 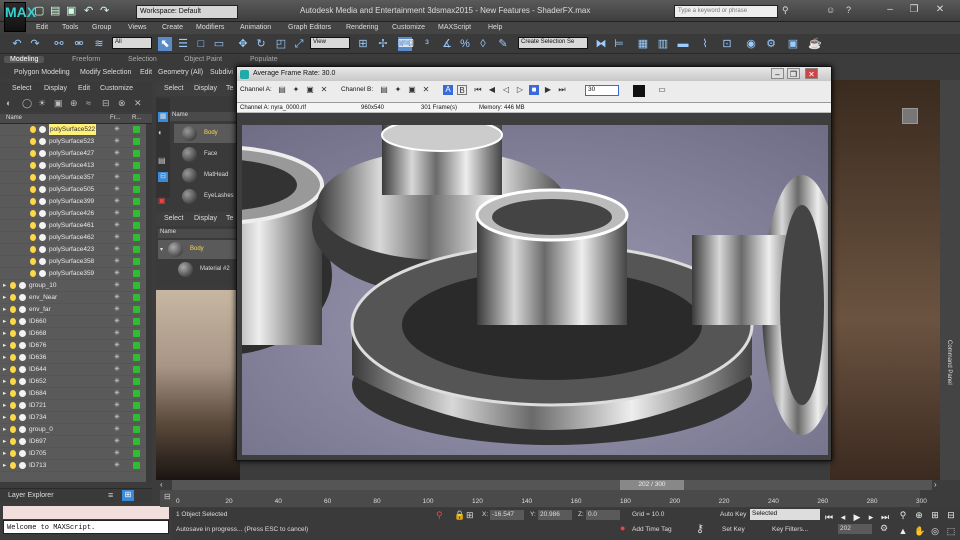 What do you see at coordinates (105, 72) in the screenshot?
I see `ribbon-modify-selection: Modify Selection` at bounding box center [105, 72].